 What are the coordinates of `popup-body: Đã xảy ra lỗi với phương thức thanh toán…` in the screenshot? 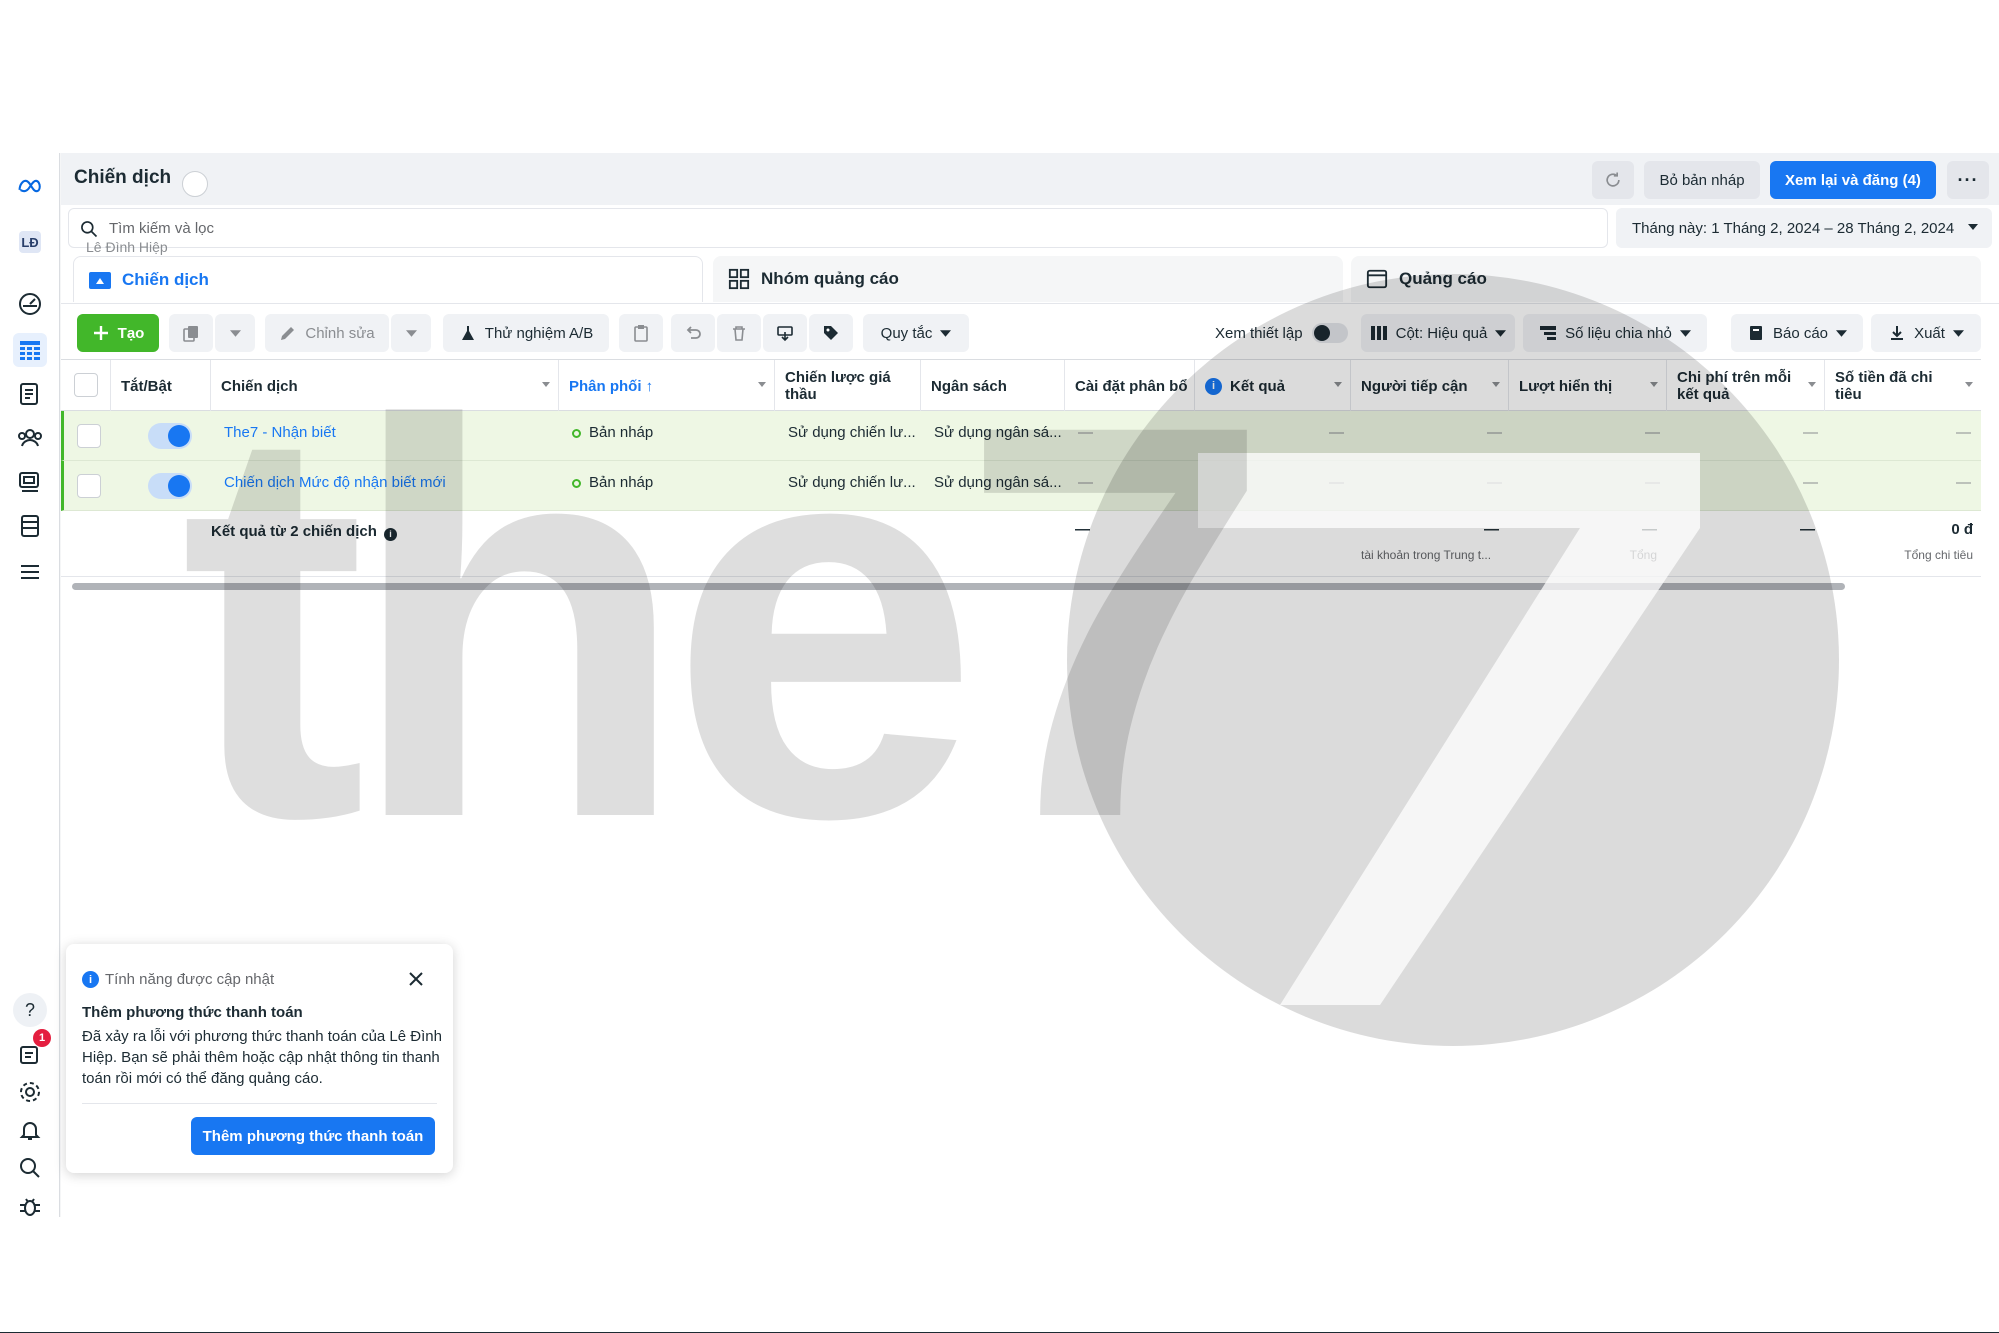 It's located at (262, 1057).